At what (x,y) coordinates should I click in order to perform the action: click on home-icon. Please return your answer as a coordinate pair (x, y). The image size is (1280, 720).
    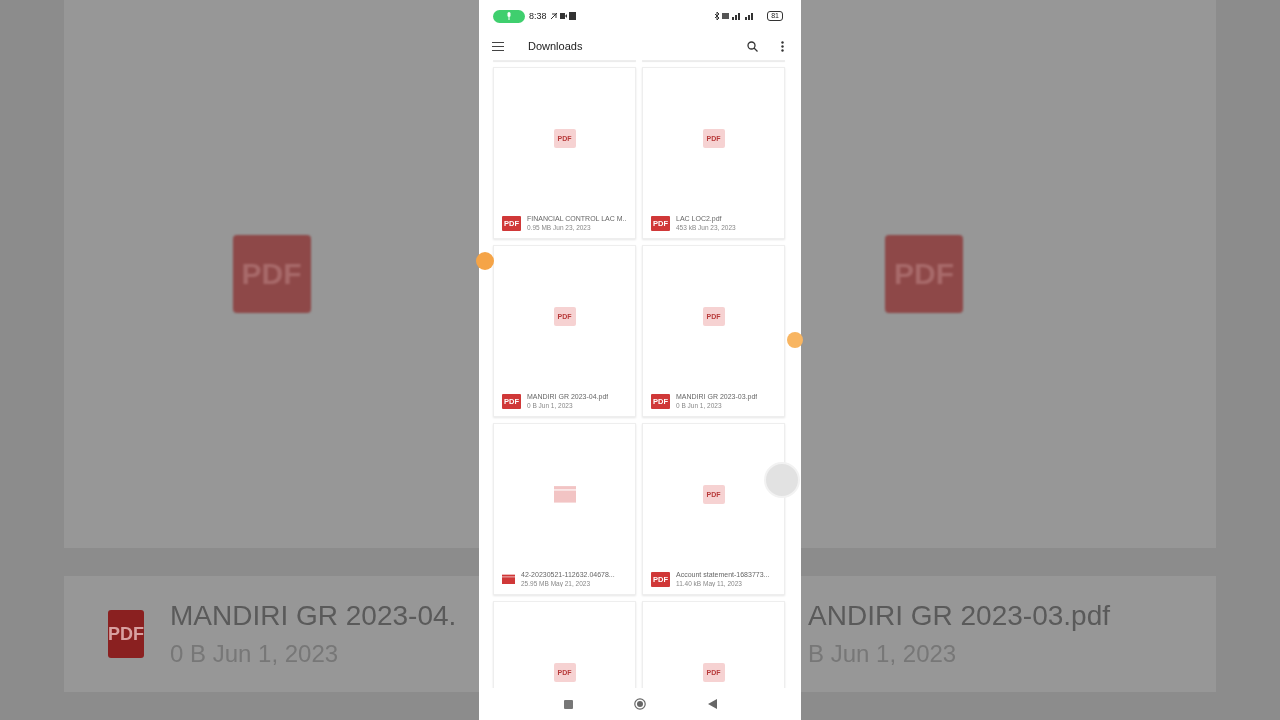
    Looking at the image, I should click on (640, 704).